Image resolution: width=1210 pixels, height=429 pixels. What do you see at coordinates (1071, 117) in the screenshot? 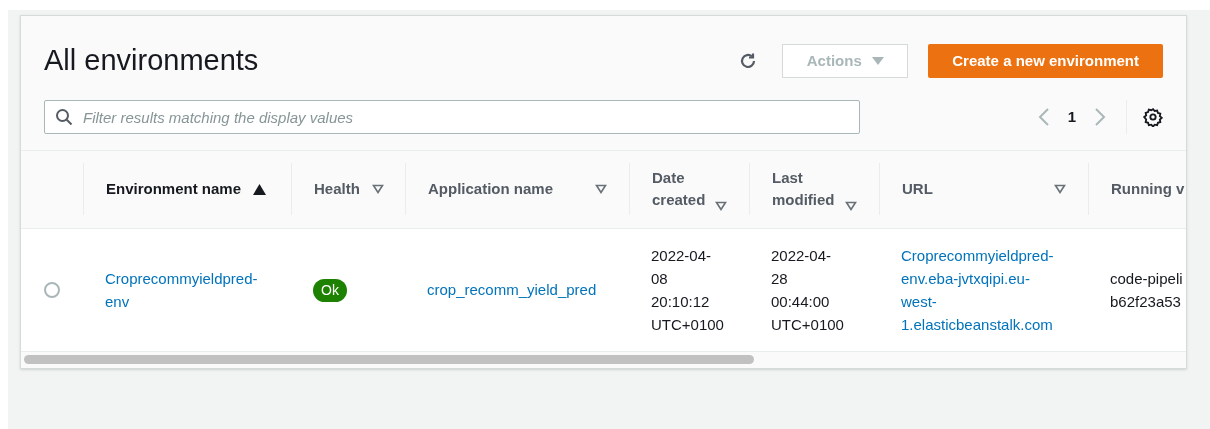
I see `page-number: 1` at bounding box center [1071, 117].